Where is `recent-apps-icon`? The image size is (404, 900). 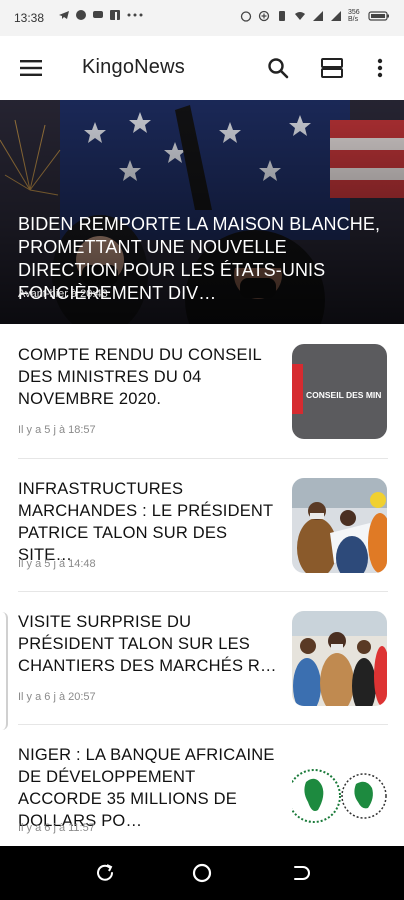 recent-apps-icon is located at coordinates (105, 873).